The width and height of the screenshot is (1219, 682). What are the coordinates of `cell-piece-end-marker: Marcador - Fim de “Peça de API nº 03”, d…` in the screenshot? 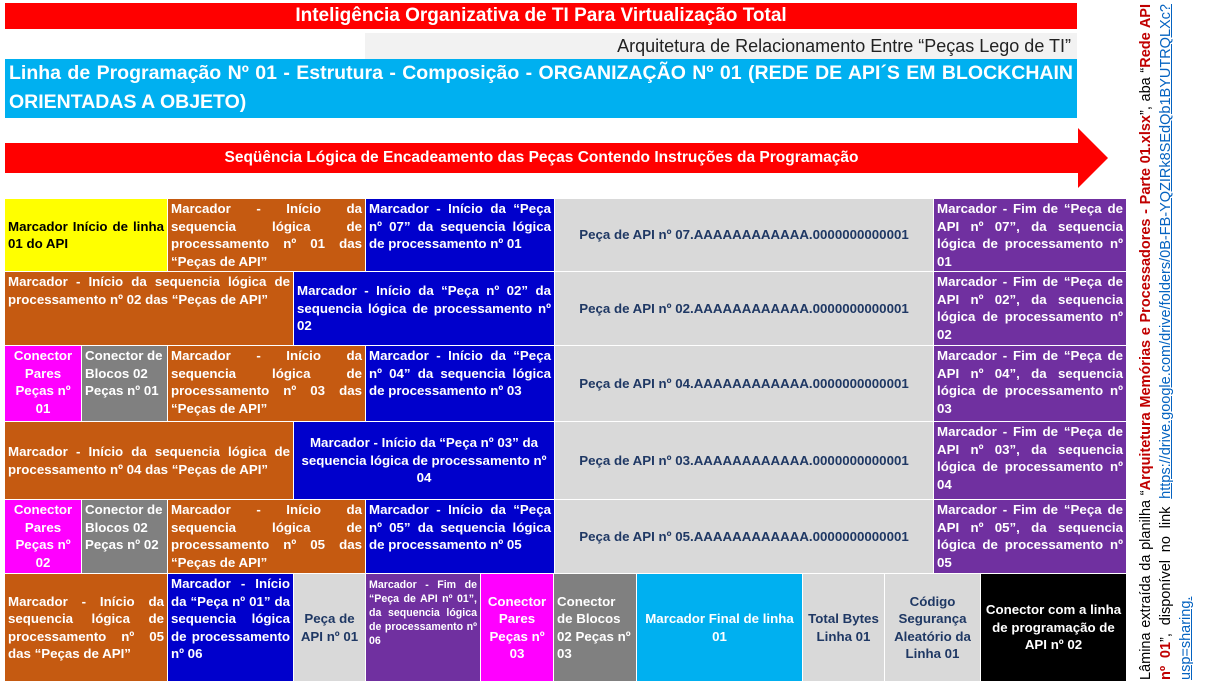 It's located at (1030, 461).